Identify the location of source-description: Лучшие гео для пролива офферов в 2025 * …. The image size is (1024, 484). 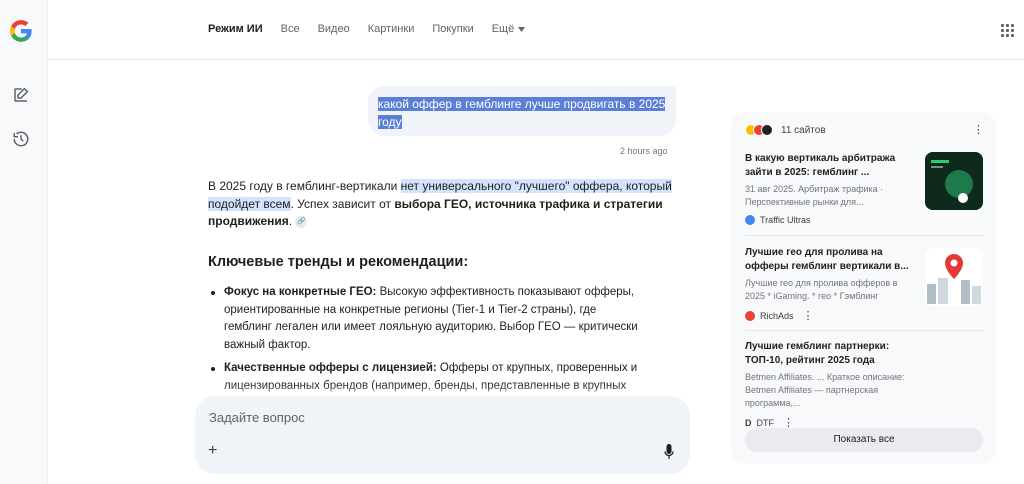
(821, 289).